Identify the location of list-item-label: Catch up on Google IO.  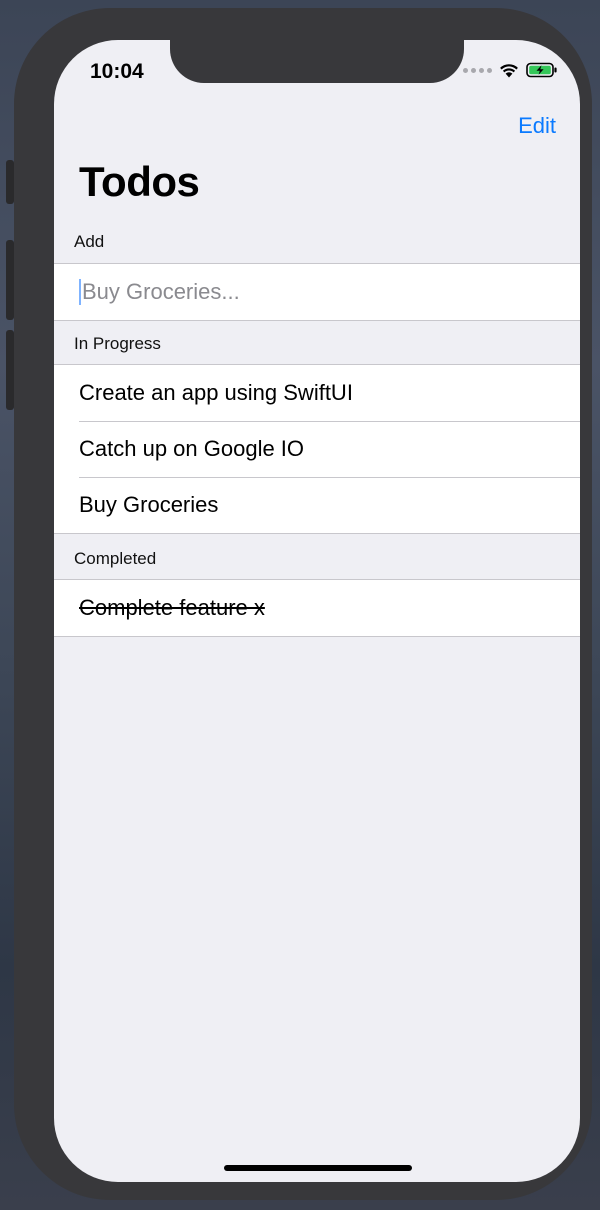
(192, 448).